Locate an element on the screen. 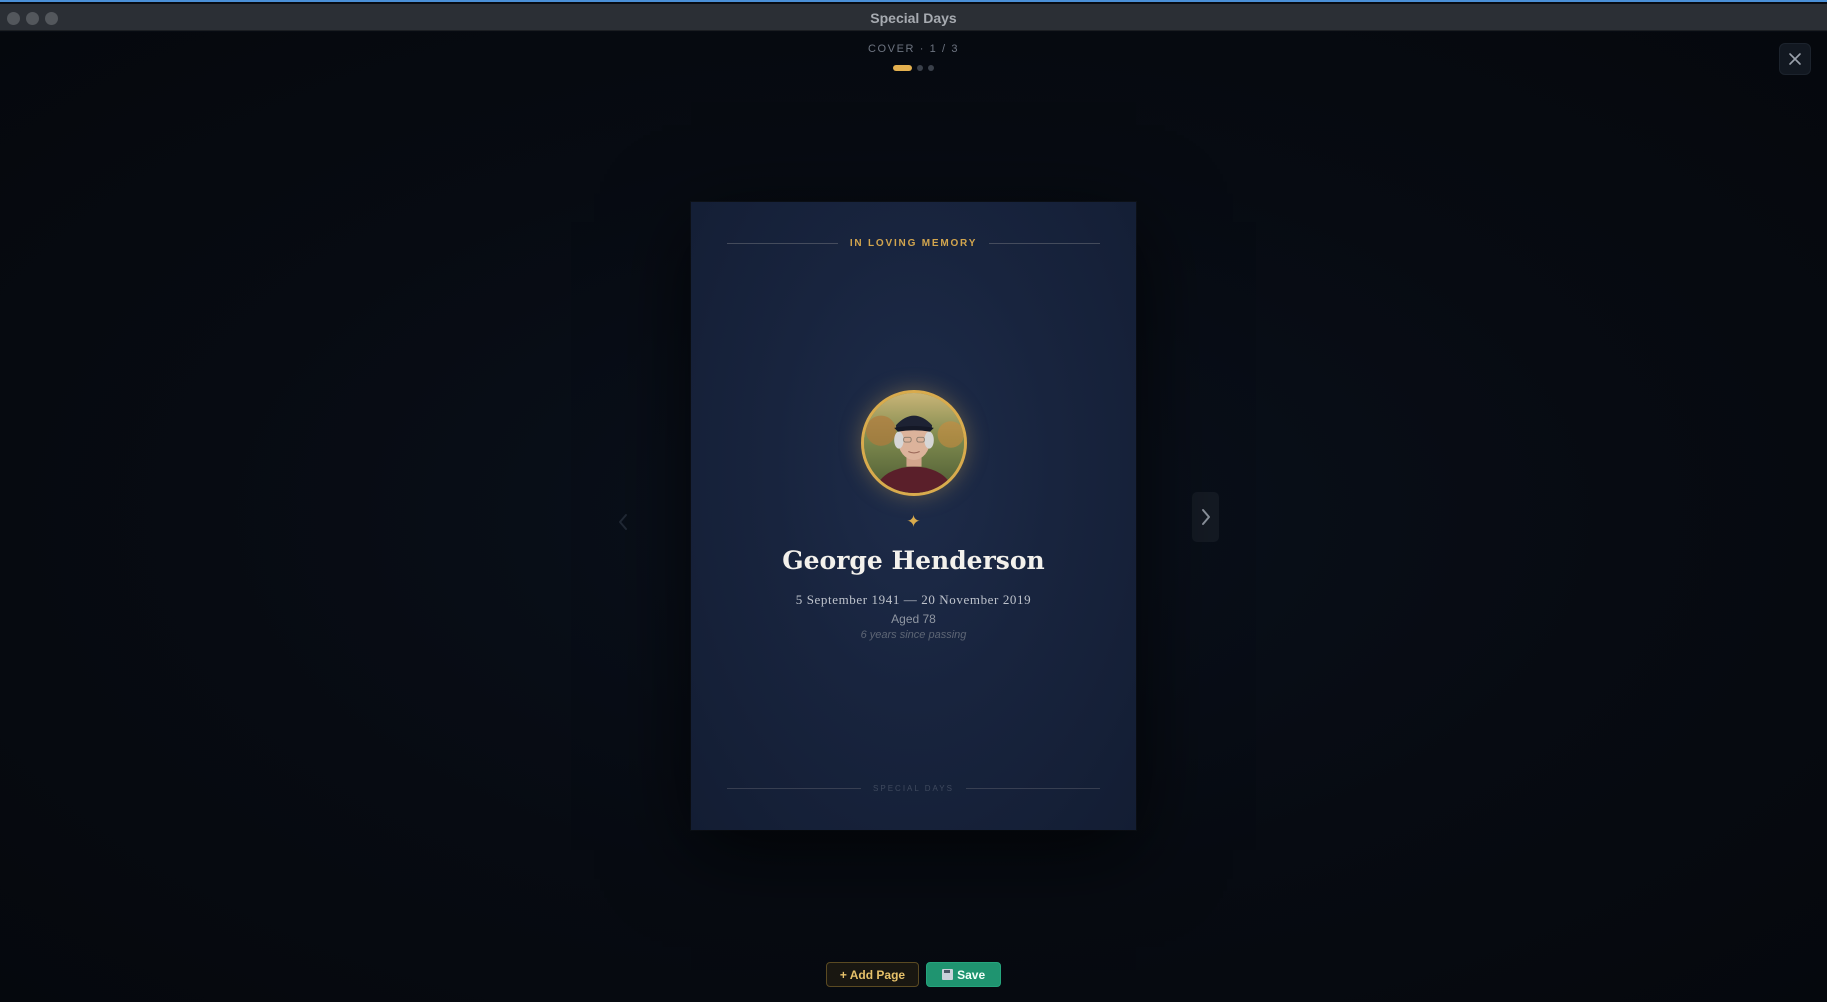  add-page-label: + Add Page is located at coordinates (872, 974).